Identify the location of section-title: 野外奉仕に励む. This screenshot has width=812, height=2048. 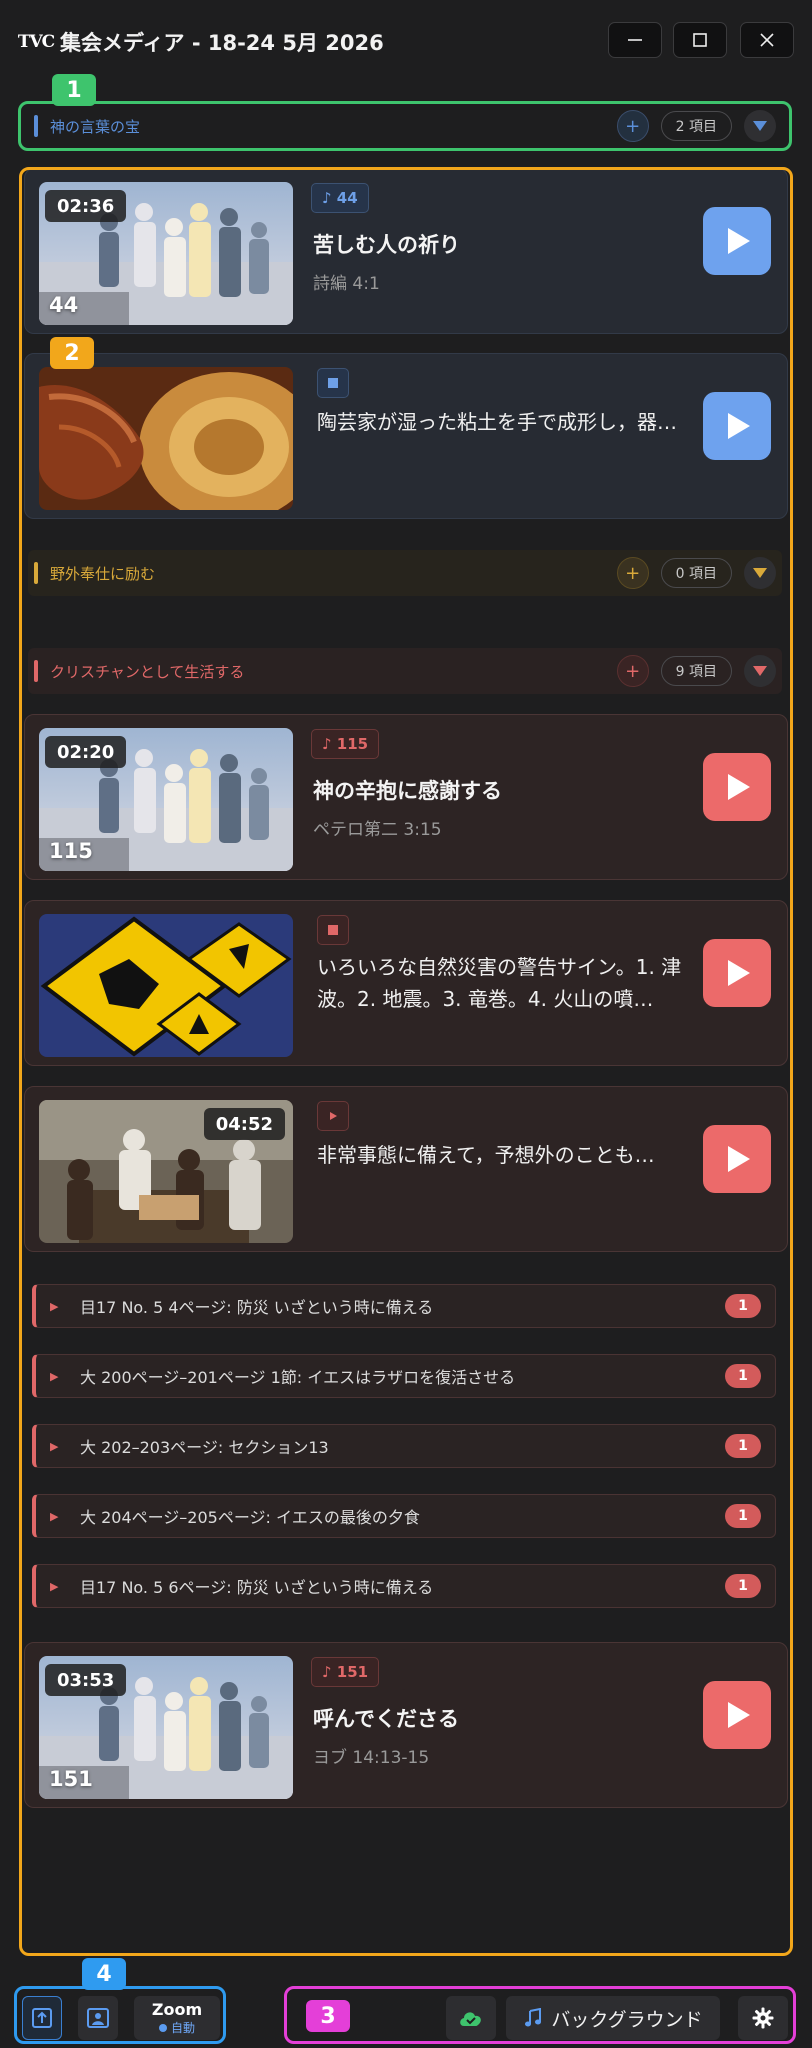
(103, 573).